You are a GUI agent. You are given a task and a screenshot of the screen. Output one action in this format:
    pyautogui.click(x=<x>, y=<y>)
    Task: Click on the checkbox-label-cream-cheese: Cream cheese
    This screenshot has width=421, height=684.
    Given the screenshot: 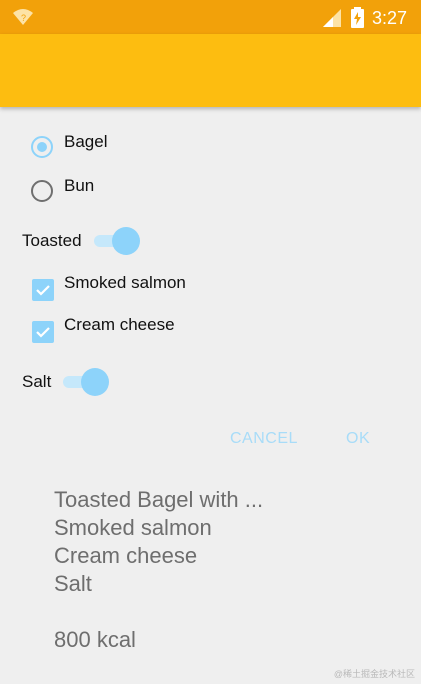 What is the action you would take?
    pyautogui.click(x=119, y=324)
    